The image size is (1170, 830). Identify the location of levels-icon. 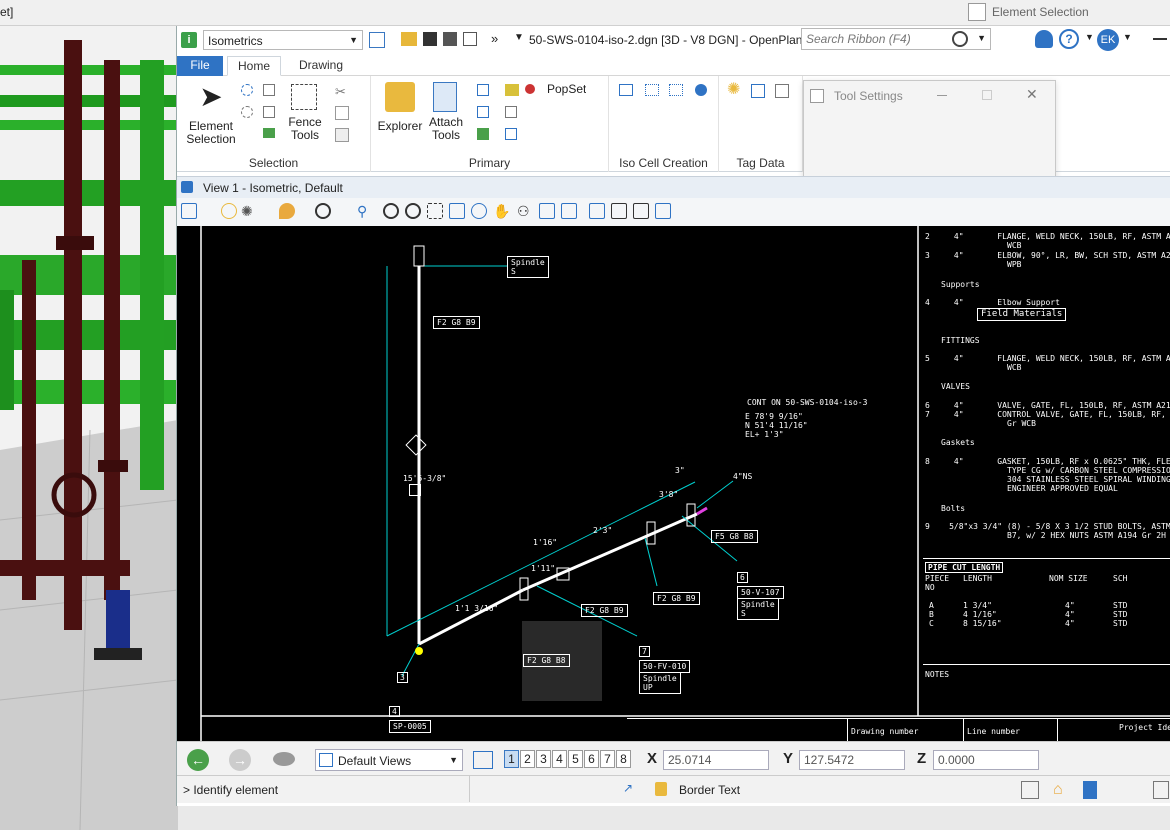
(512, 90).